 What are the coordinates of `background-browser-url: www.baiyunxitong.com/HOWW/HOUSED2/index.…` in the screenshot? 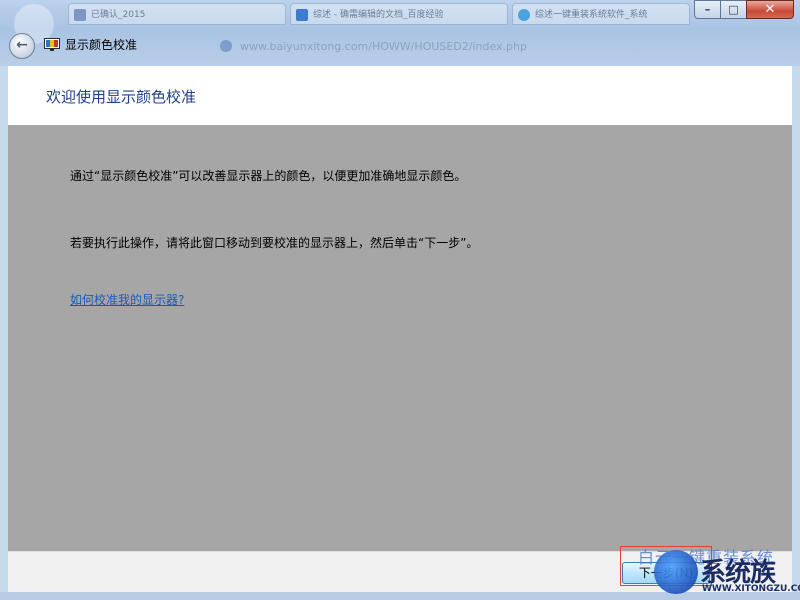 It's located at (385, 47).